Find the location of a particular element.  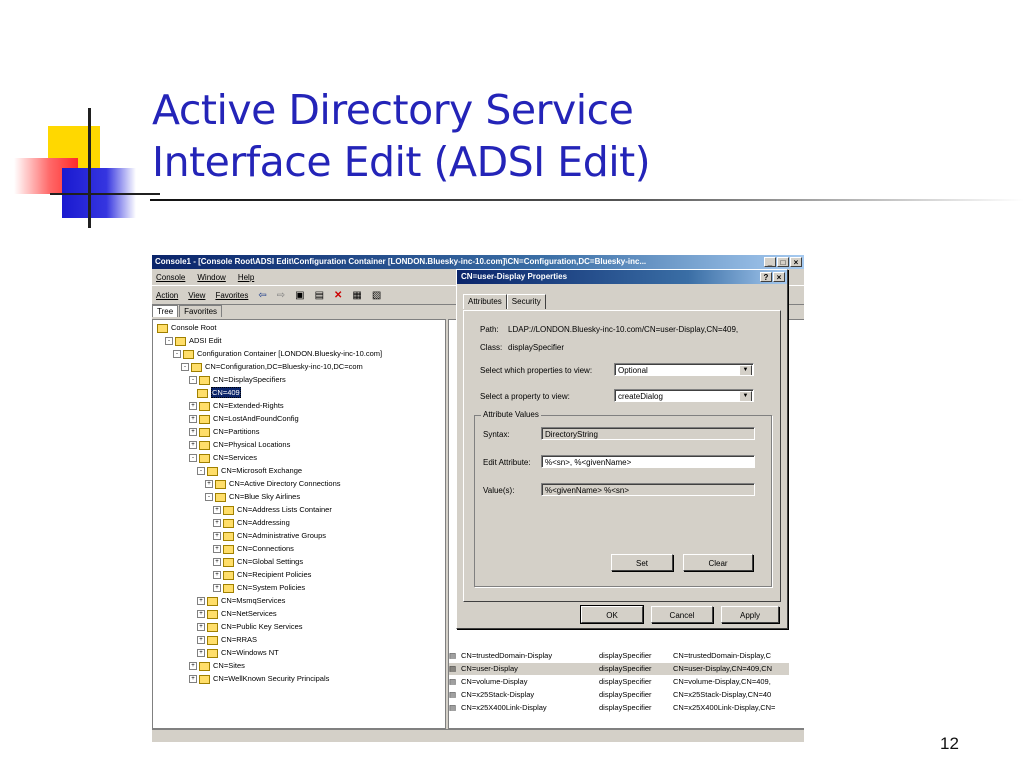

help-icon: ? is located at coordinates (766, 277).